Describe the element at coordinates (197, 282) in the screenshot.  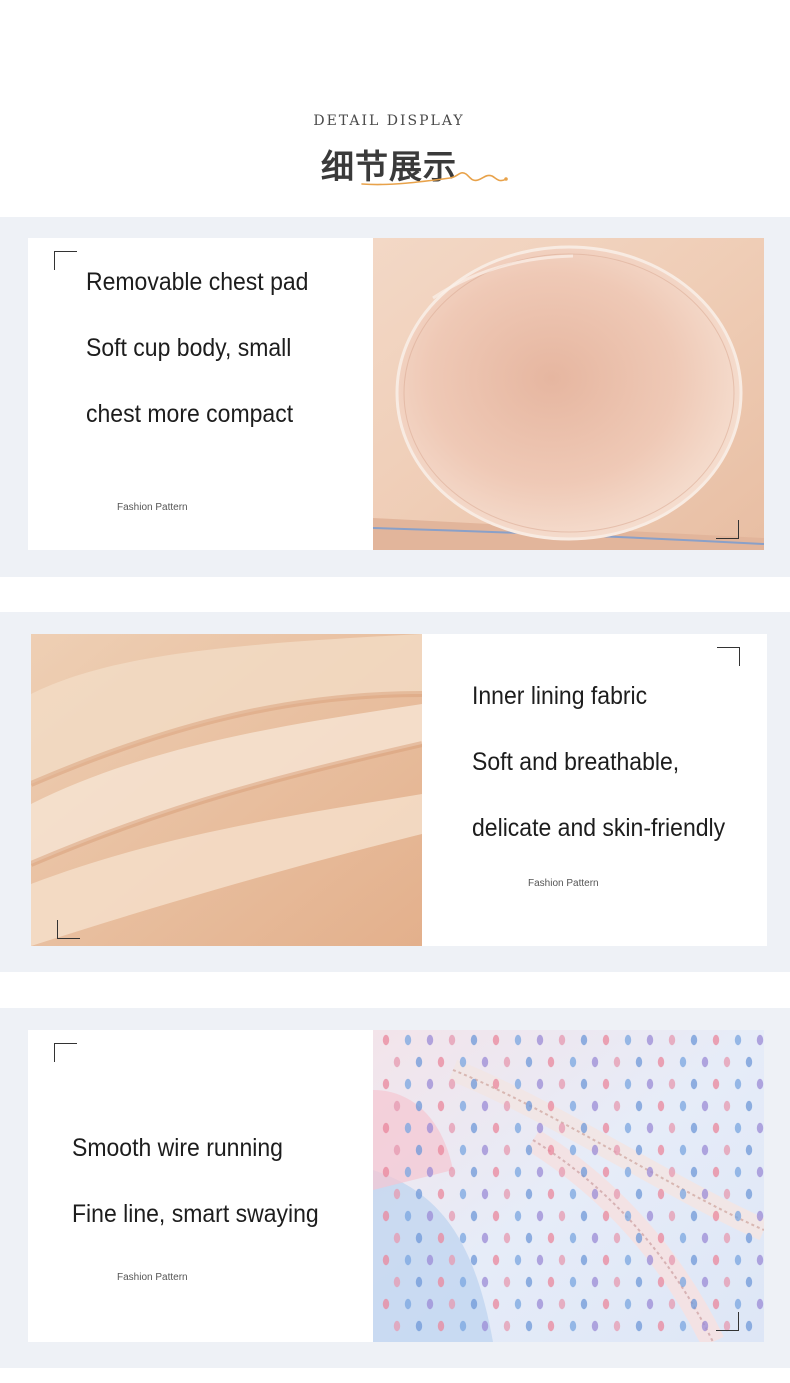
I see `feature-line-1: Removable chest pad` at that location.